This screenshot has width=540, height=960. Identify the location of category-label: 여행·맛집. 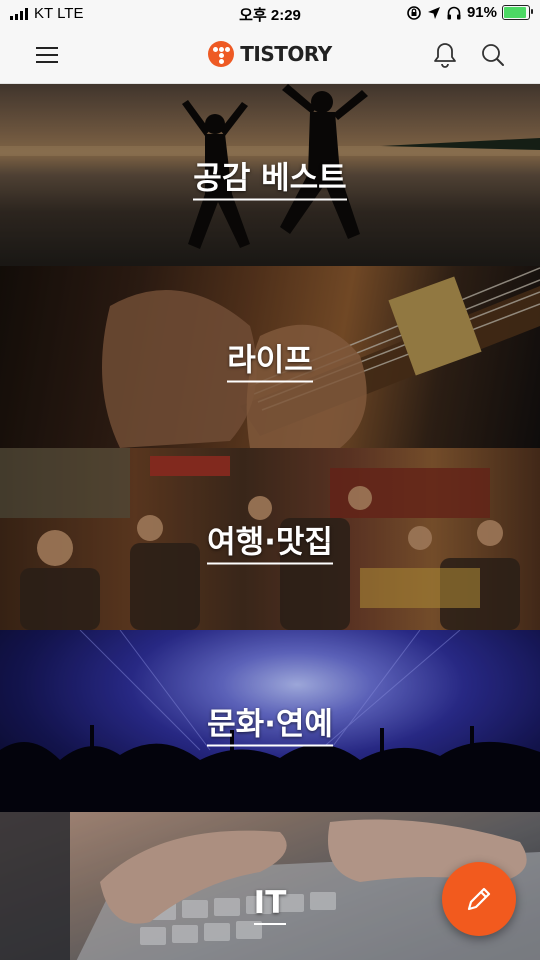
(270, 541).